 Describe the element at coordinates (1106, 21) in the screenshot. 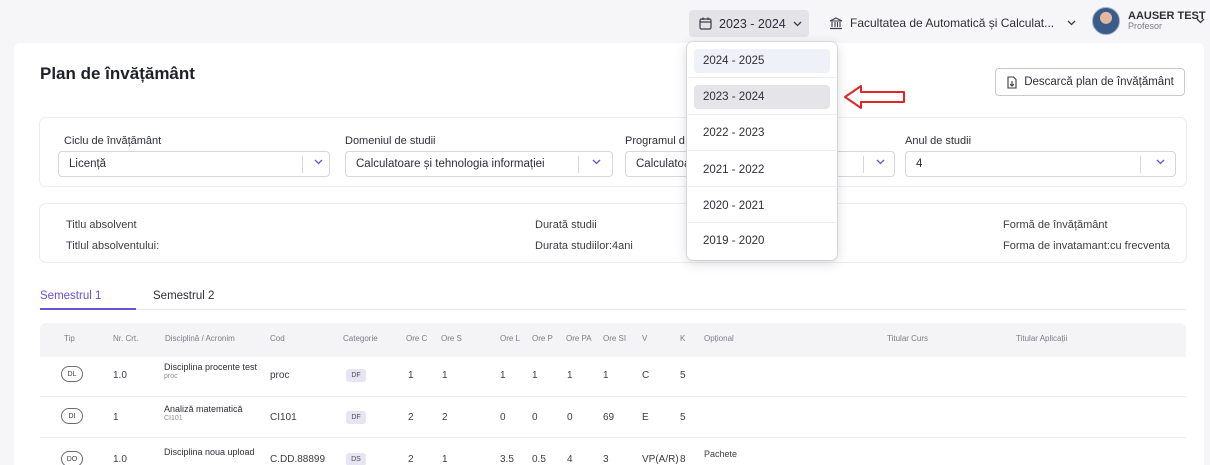

I see `avatar` at that location.